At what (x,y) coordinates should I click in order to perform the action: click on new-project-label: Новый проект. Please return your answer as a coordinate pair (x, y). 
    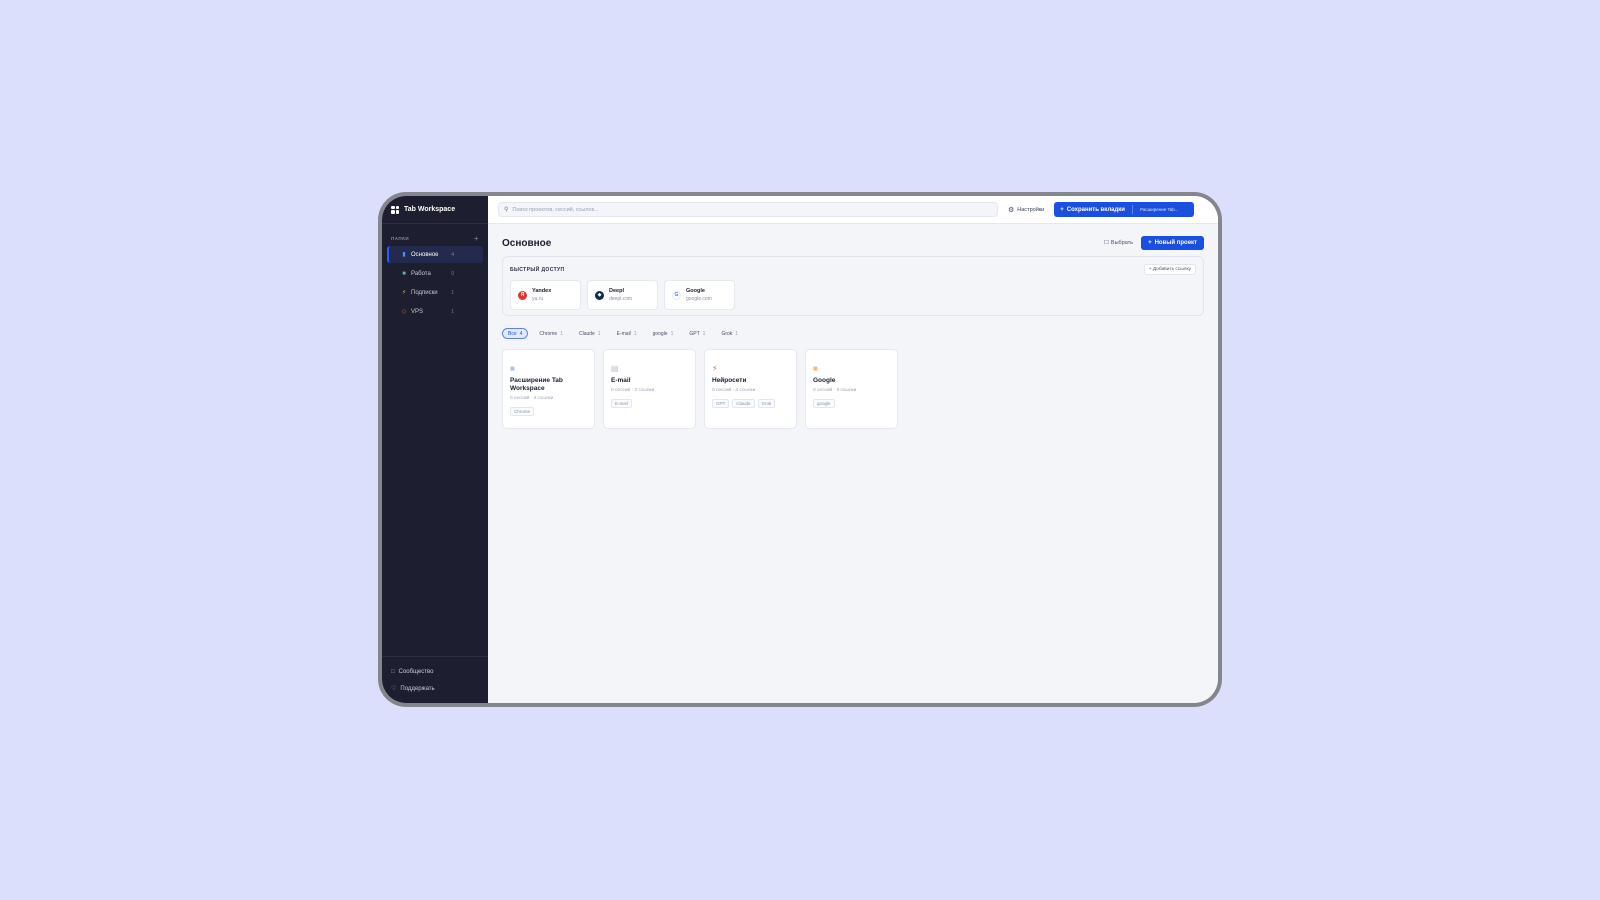
    Looking at the image, I should click on (1175, 243).